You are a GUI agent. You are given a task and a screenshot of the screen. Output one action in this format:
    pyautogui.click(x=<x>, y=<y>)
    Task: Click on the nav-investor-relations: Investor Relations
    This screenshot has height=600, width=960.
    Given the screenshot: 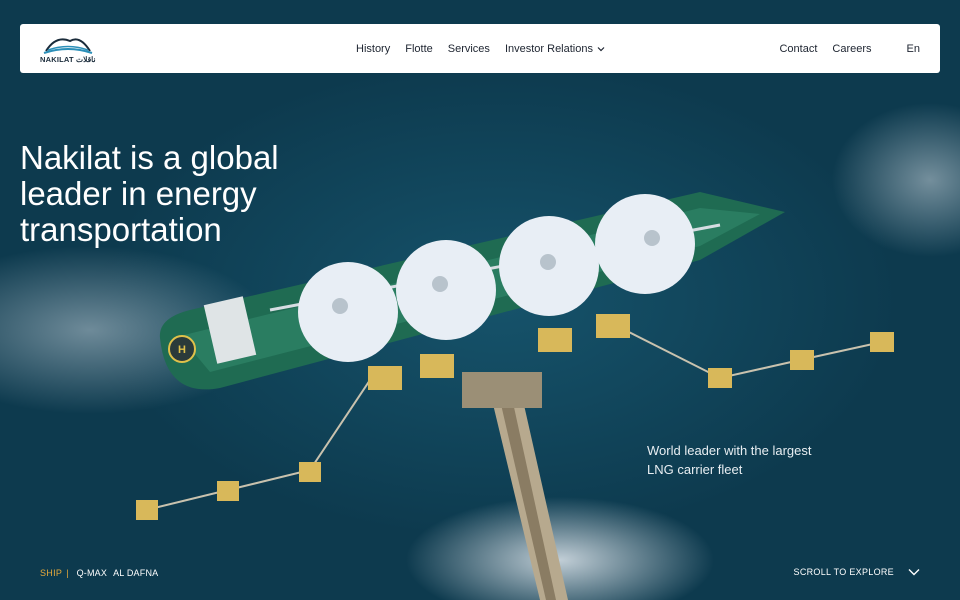 What is the action you would take?
    pyautogui.click(x=555, y=49)
    